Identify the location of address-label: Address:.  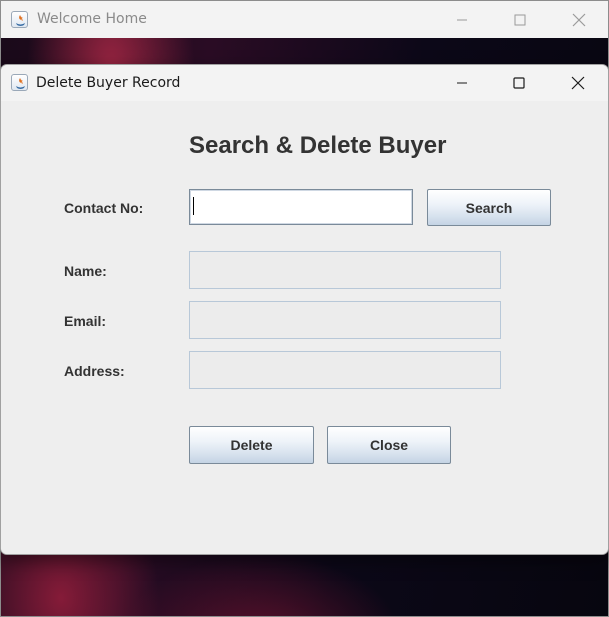
(94, 371).